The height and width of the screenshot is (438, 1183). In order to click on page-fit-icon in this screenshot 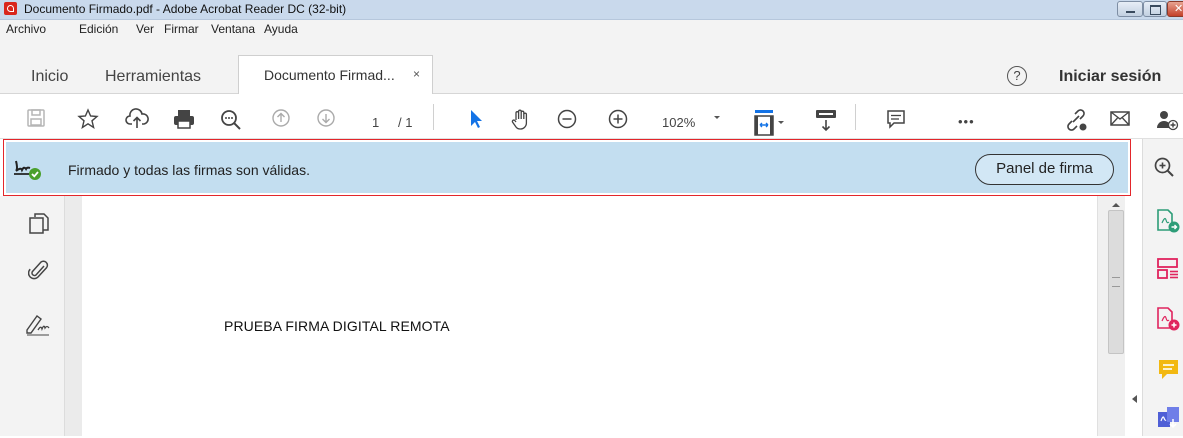, I will do `click(769, 123)`.